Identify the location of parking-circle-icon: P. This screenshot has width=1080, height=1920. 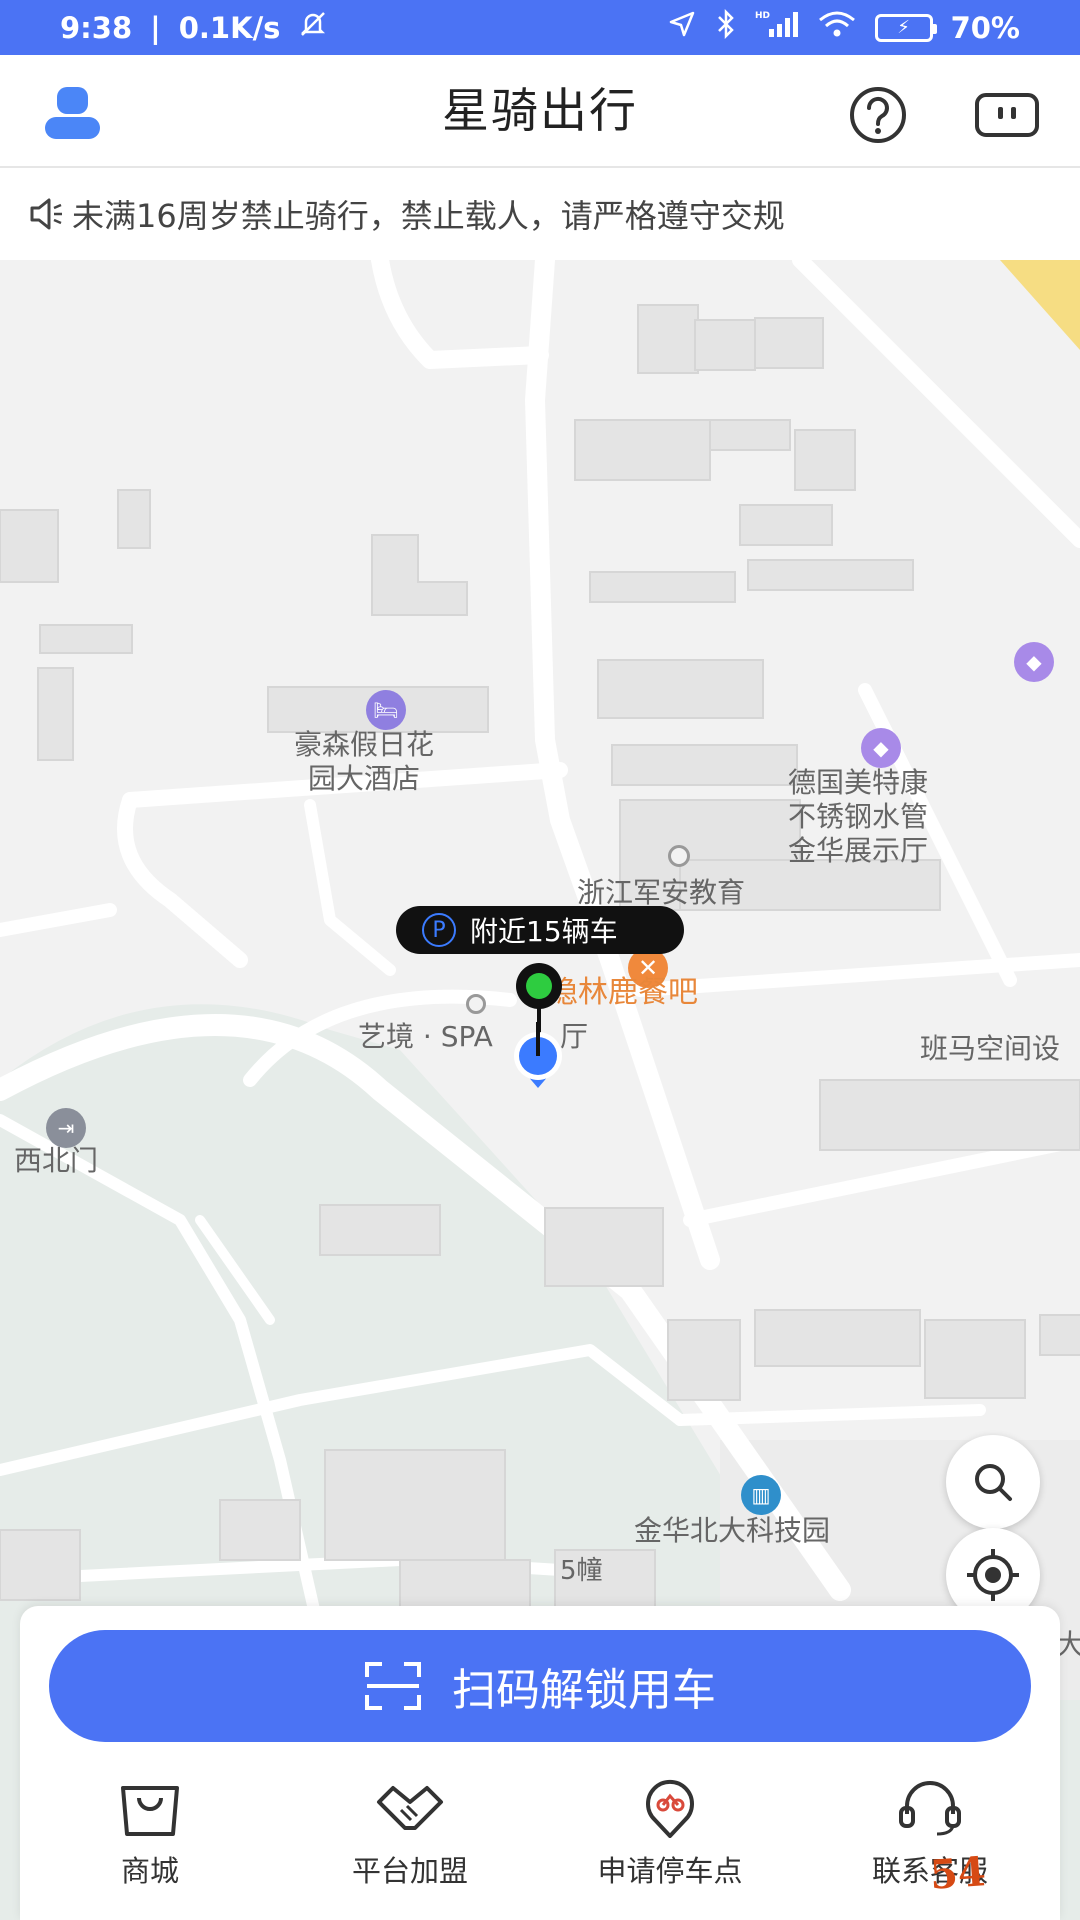
(439, 930).